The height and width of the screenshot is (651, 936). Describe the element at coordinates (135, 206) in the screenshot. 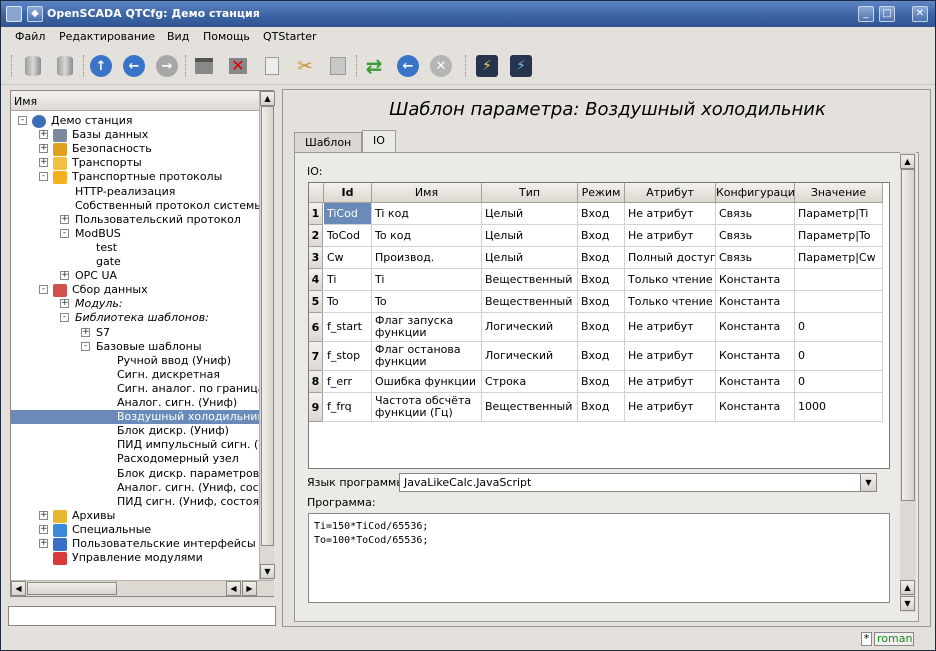

I see `tree-item: Собственный протокол системы OpenSCADA` at that location.